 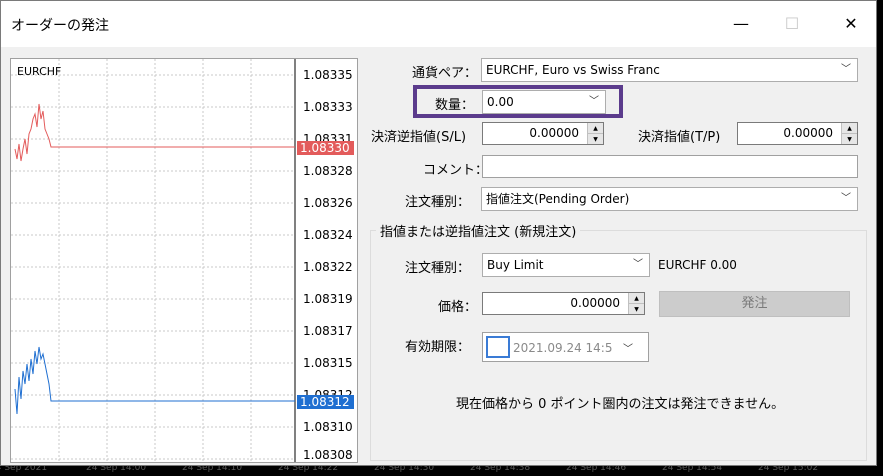 I want to click on price-axis-label: 1.08315, so click(x=328, y=363).